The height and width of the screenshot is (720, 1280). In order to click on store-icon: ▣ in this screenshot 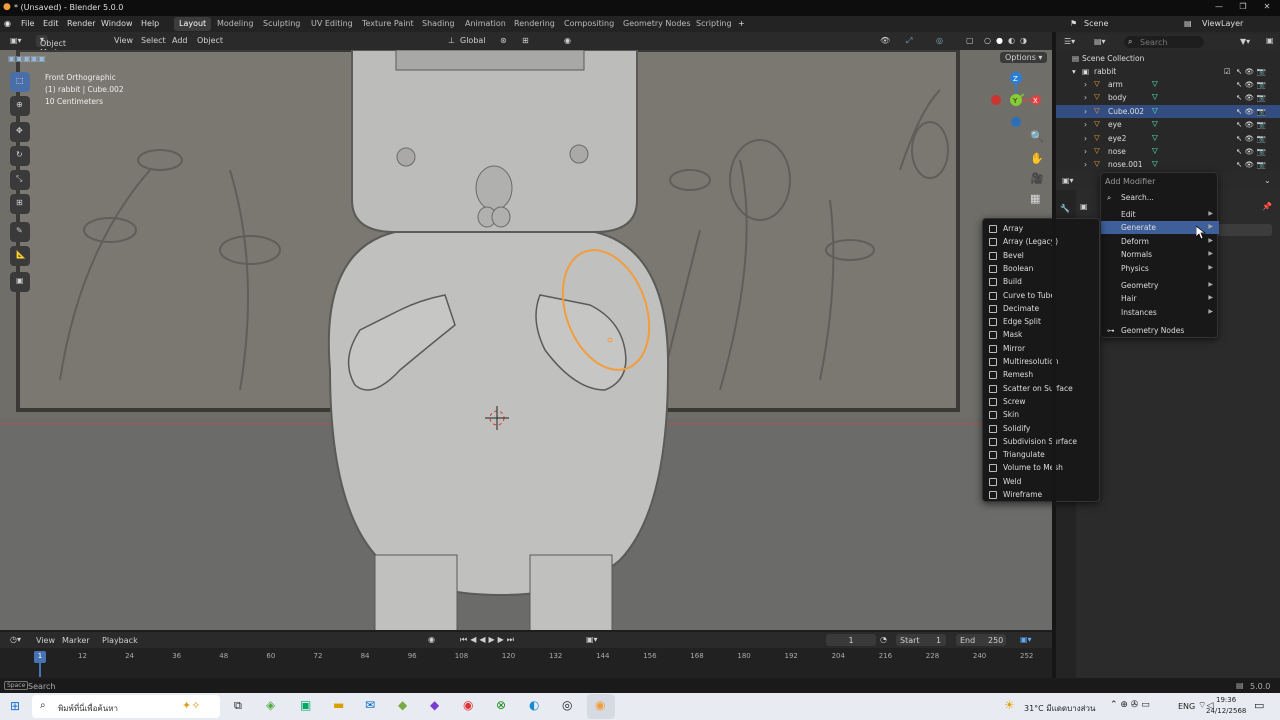, I will do `click(305, 705)`.